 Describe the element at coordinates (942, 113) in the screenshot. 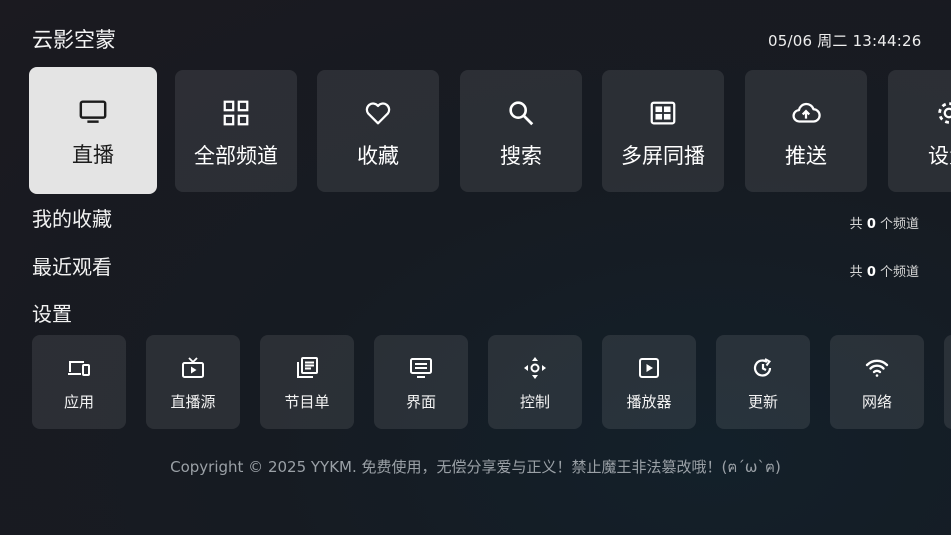

I see `gear-icon` at that location.